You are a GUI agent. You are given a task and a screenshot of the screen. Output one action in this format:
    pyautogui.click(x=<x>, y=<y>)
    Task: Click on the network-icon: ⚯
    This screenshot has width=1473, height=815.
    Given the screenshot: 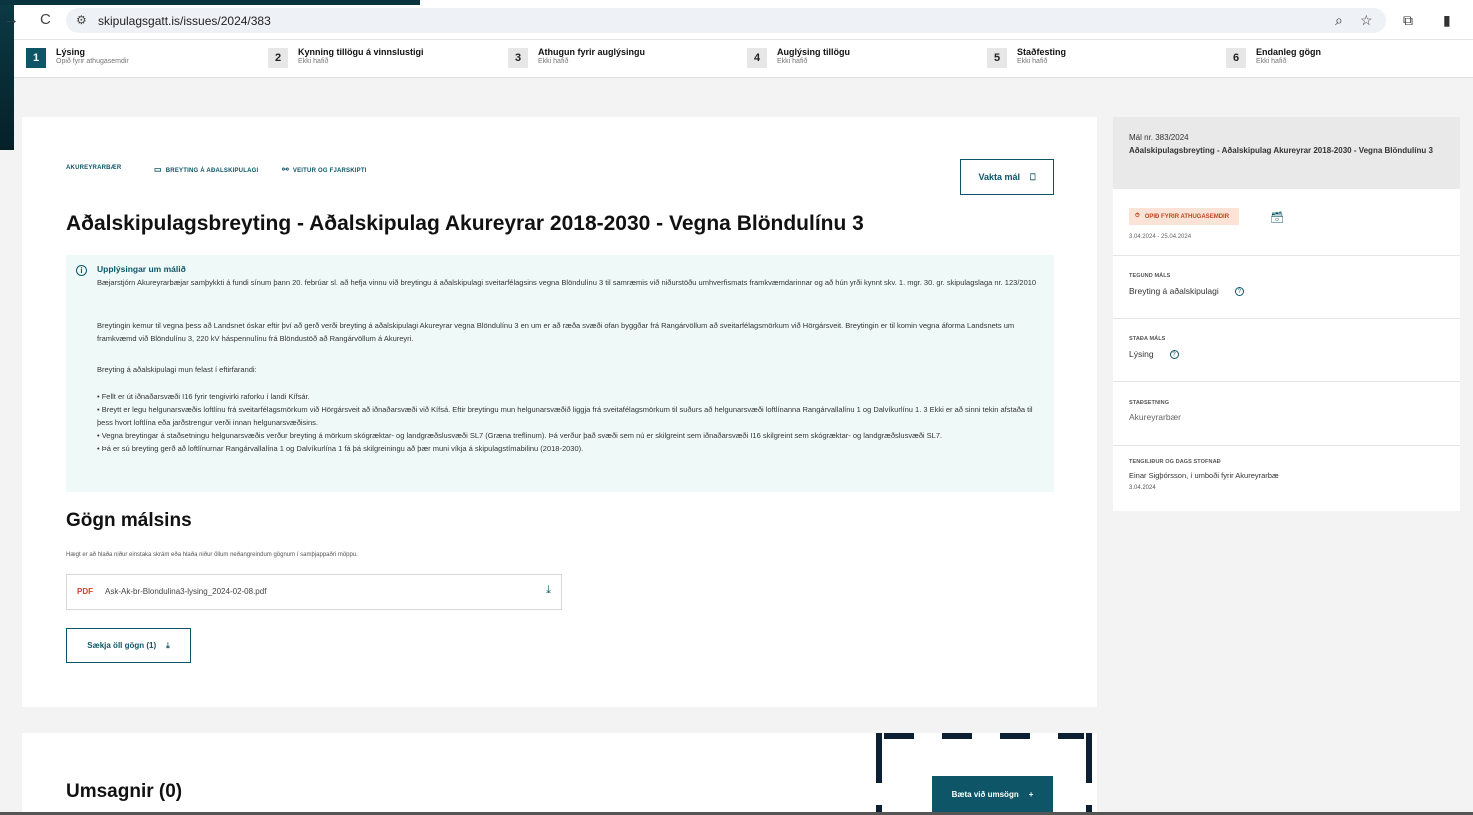 What is the action you would take?
    pyautogui.click(x=285, y=169)
    